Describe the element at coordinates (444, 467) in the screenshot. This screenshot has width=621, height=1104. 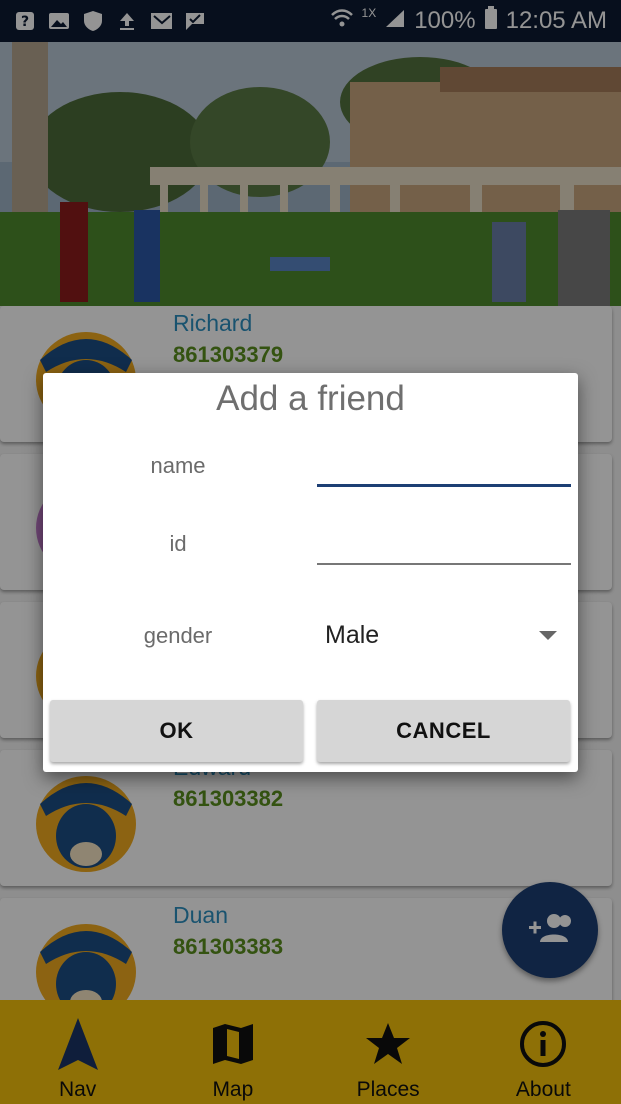
I see `name-input` at that location.